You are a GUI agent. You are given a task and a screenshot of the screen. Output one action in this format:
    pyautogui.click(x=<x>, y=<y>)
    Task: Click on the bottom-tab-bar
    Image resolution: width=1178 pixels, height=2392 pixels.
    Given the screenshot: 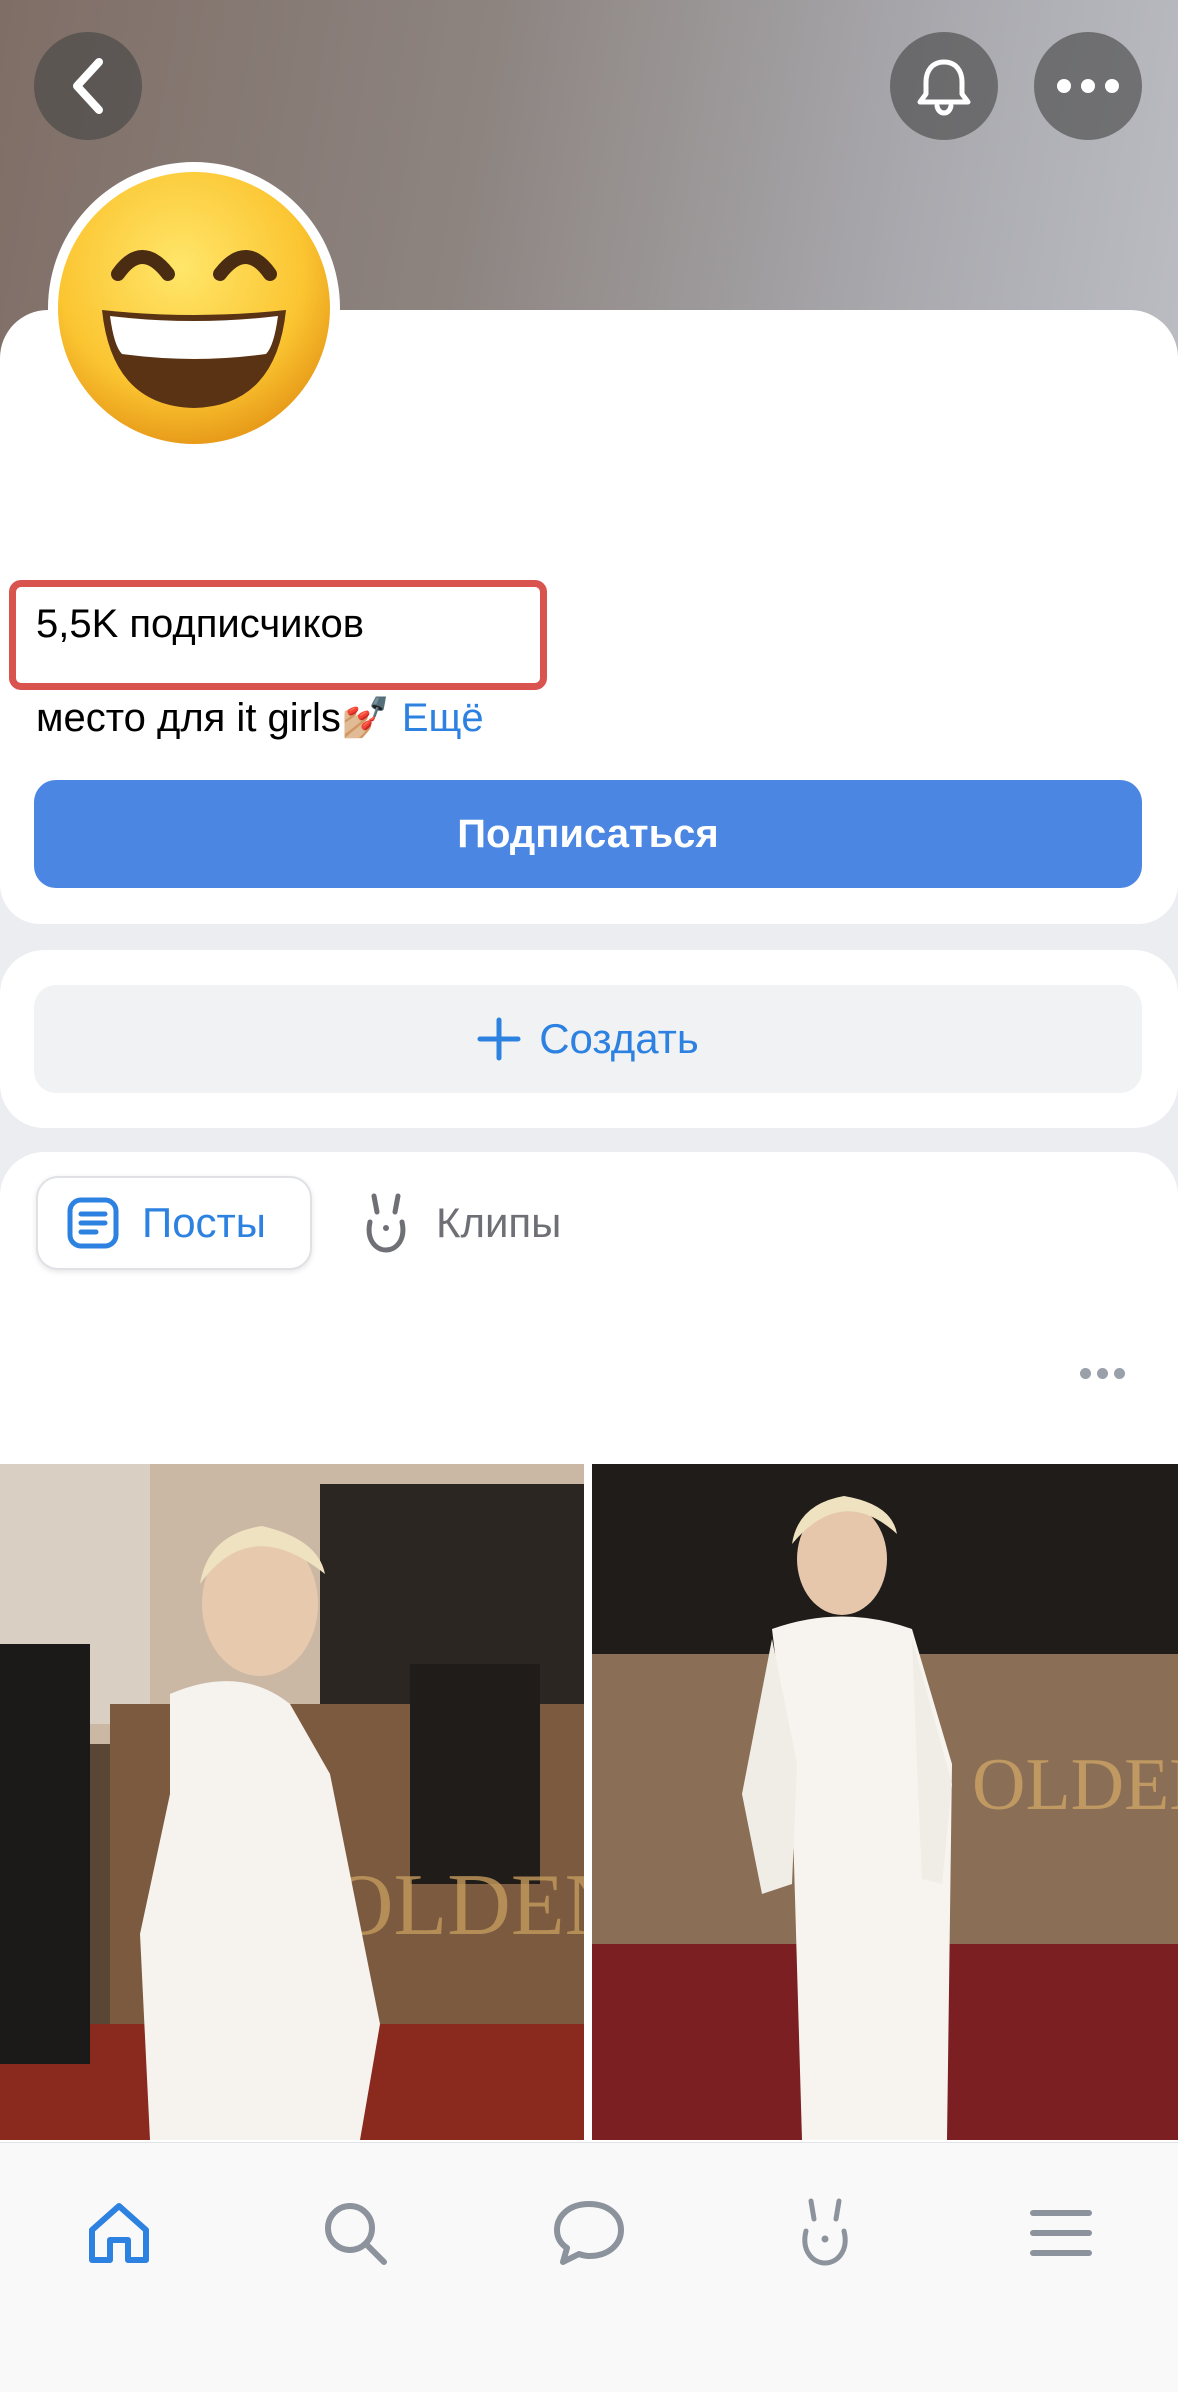 What is the action you would take?
    pyautogui.click(x=589, y=2267)
    